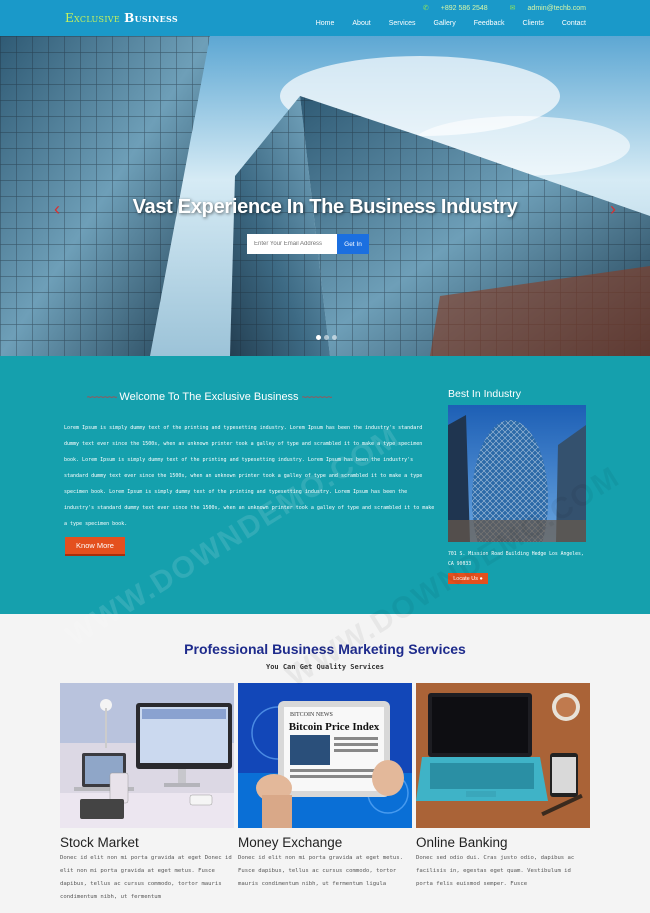  What do you see at coordinates (147, 755) in the screenshot?
I see `stock-market-image` at bounding box center [147, 755].